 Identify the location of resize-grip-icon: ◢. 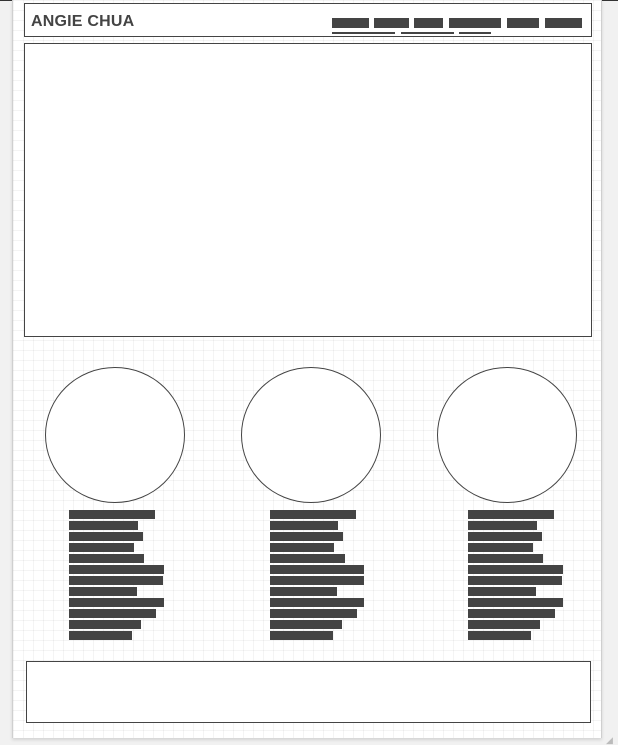
(611, 740).